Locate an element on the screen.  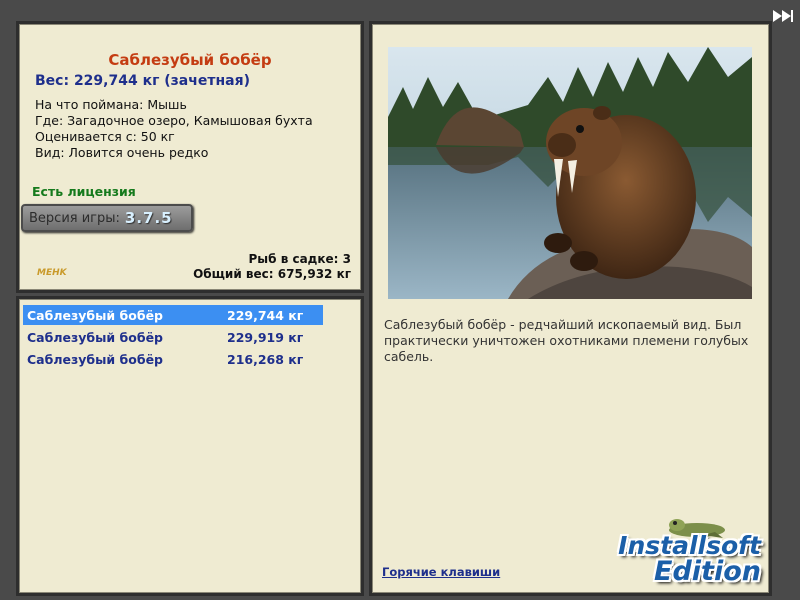
version-label: Версия игры: is located at coordinates (74, 218).